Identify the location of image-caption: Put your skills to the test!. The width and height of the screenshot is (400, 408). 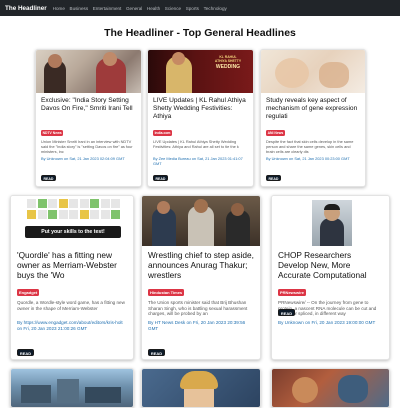
(73, 232).